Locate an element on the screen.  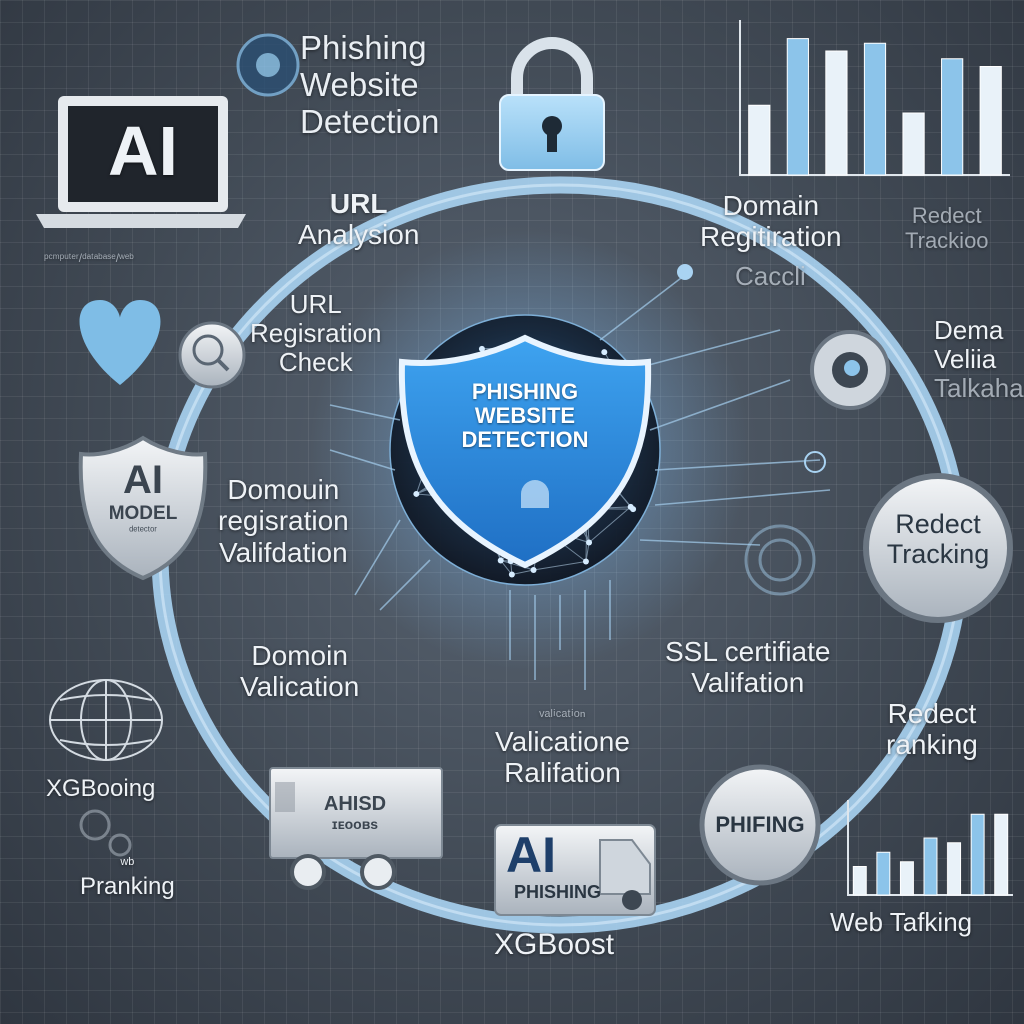
label-domoin-registration: Domouin regisration Valifdation is located at coordinates (283, 521).